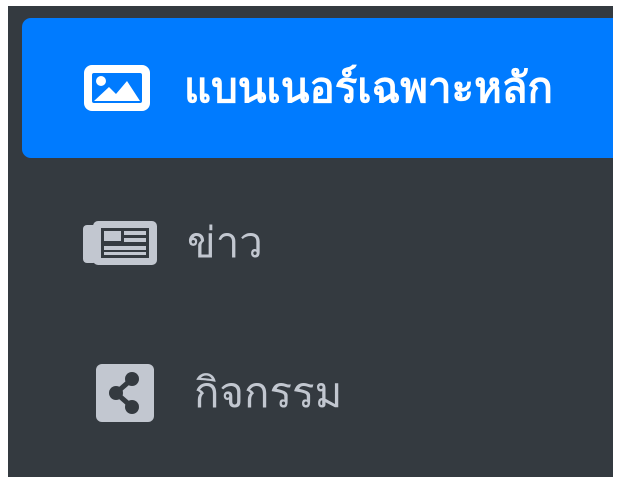  I want to click on sidebar-item-label: ข่าว, so click(225, 242).